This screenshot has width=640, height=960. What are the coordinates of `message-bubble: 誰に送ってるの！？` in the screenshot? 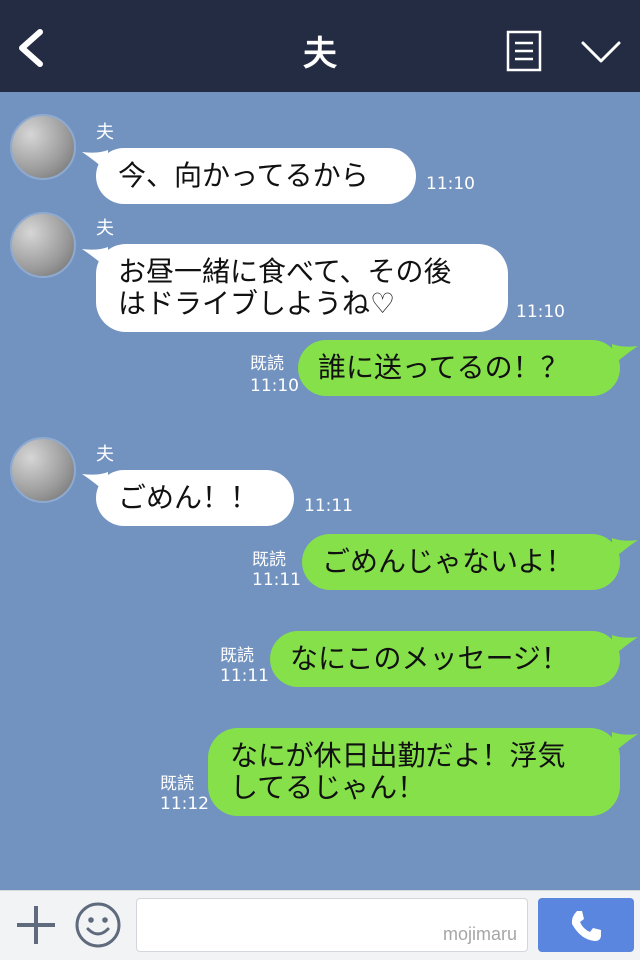 It's located at (459, 368).